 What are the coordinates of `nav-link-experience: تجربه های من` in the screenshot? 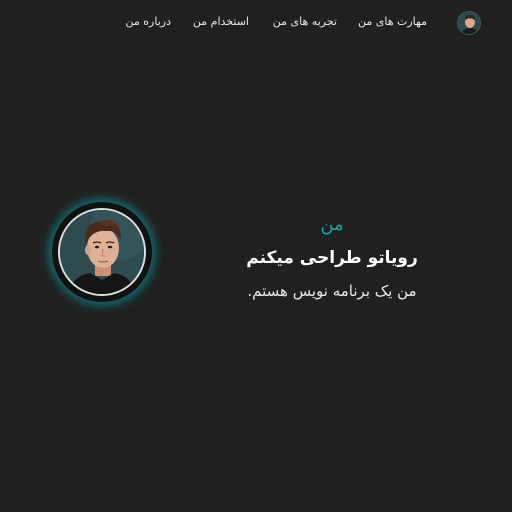 It's located at (305, 22).